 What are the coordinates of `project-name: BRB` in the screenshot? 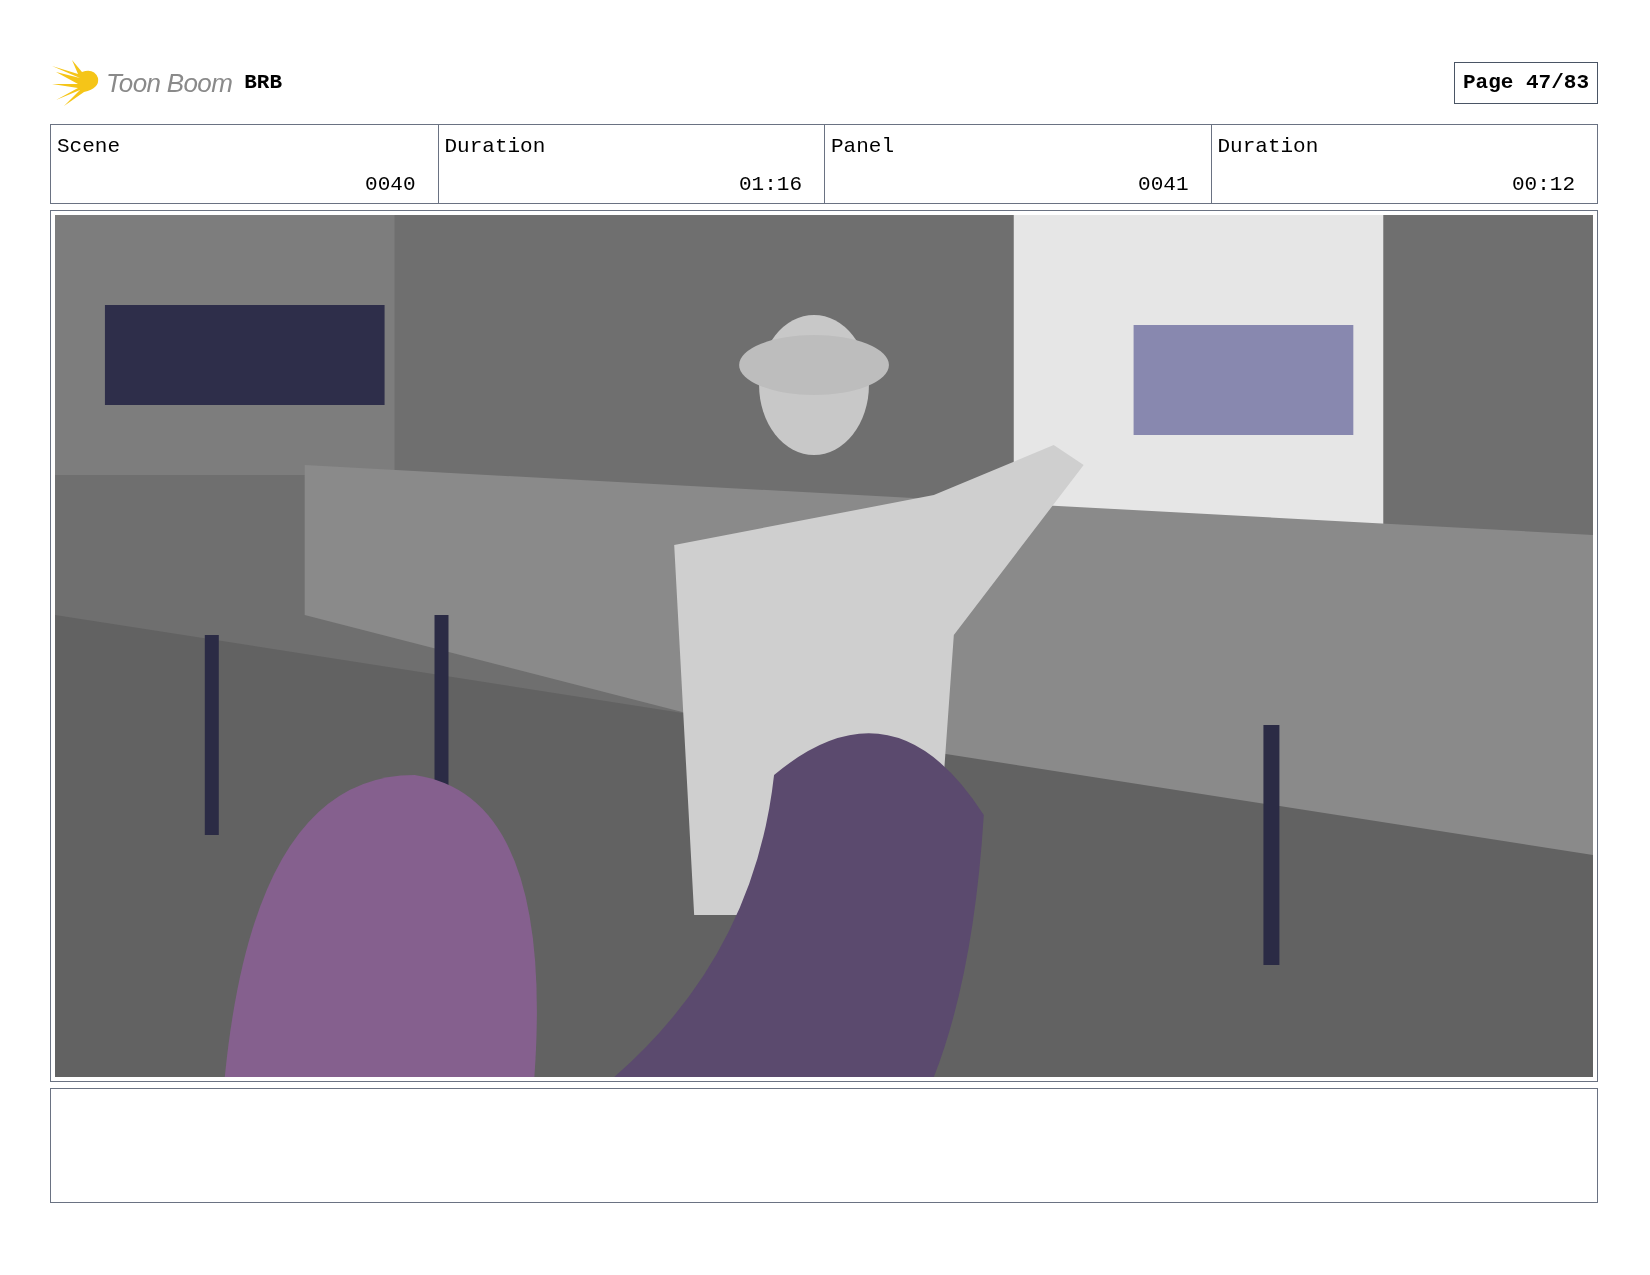 It's located at (263, 83).